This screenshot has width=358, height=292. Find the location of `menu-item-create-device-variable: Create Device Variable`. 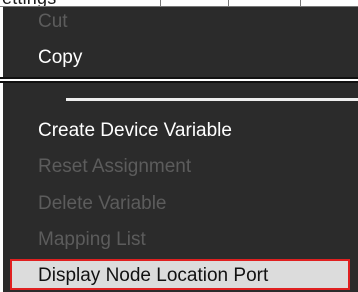

menu-item-create-device-variable: Create Device Variable is located at coordinates (135, 131).